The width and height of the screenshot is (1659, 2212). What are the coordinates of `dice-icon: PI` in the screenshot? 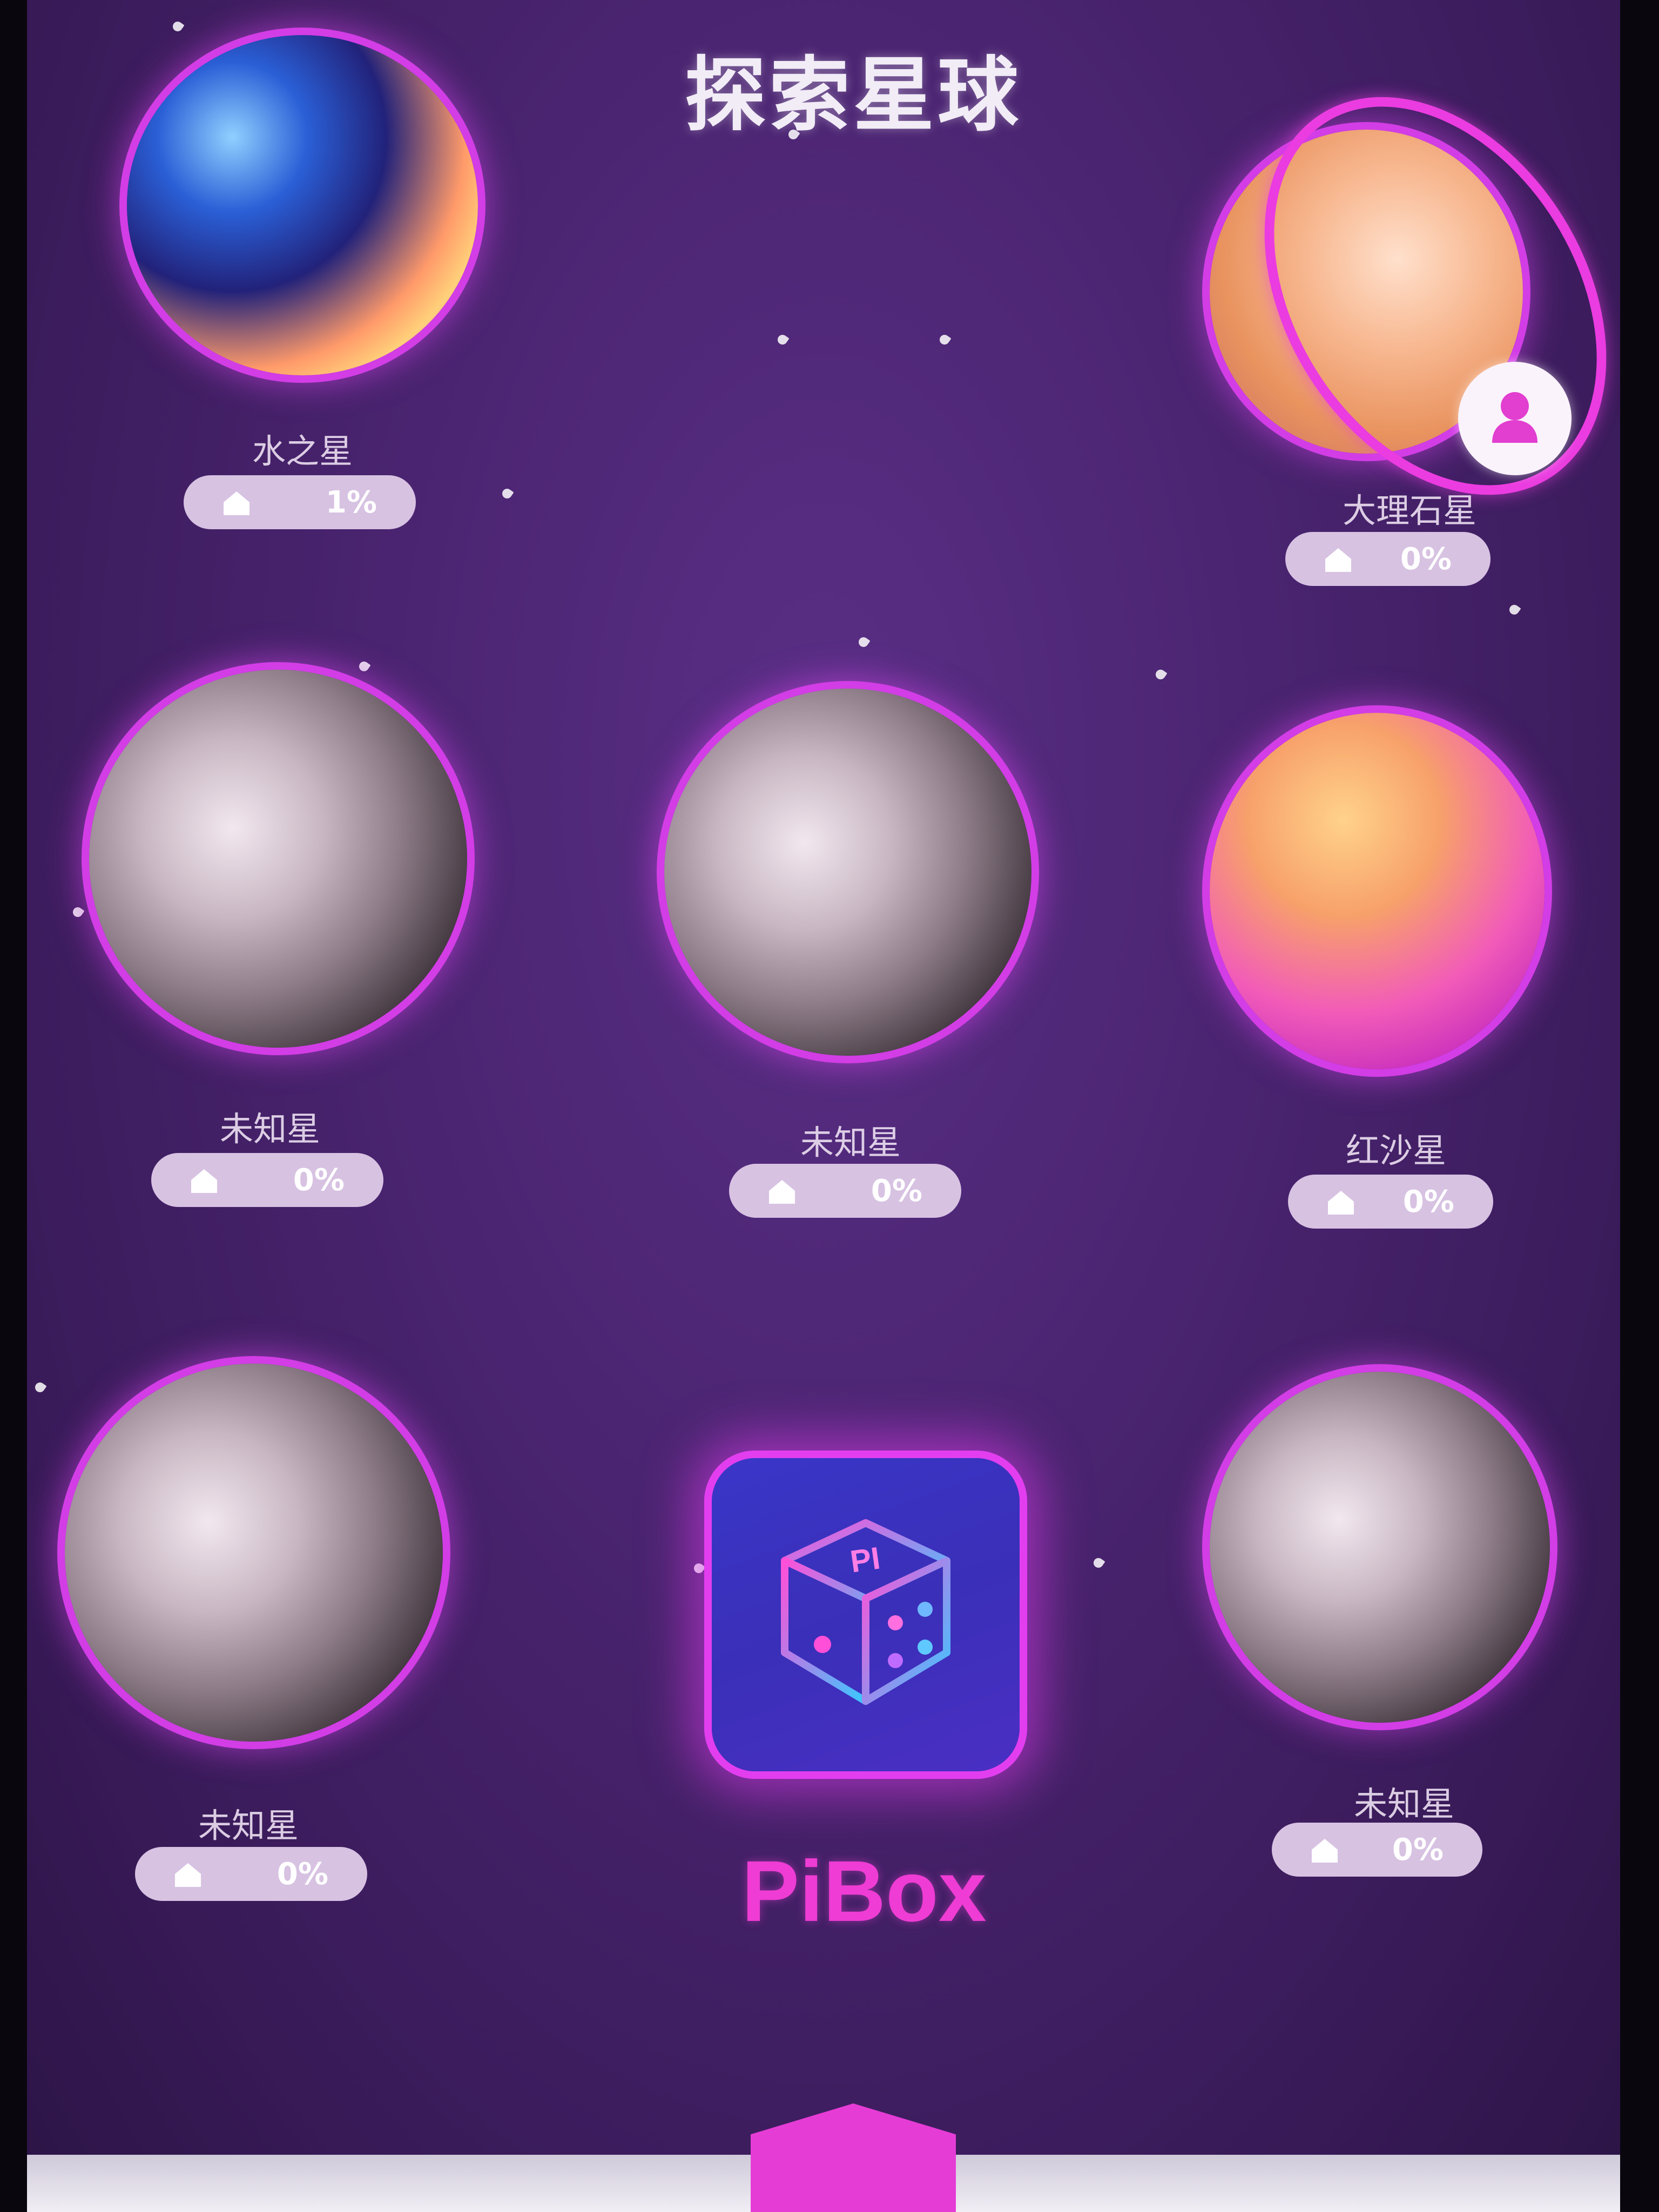 It's located at (865, 1612).